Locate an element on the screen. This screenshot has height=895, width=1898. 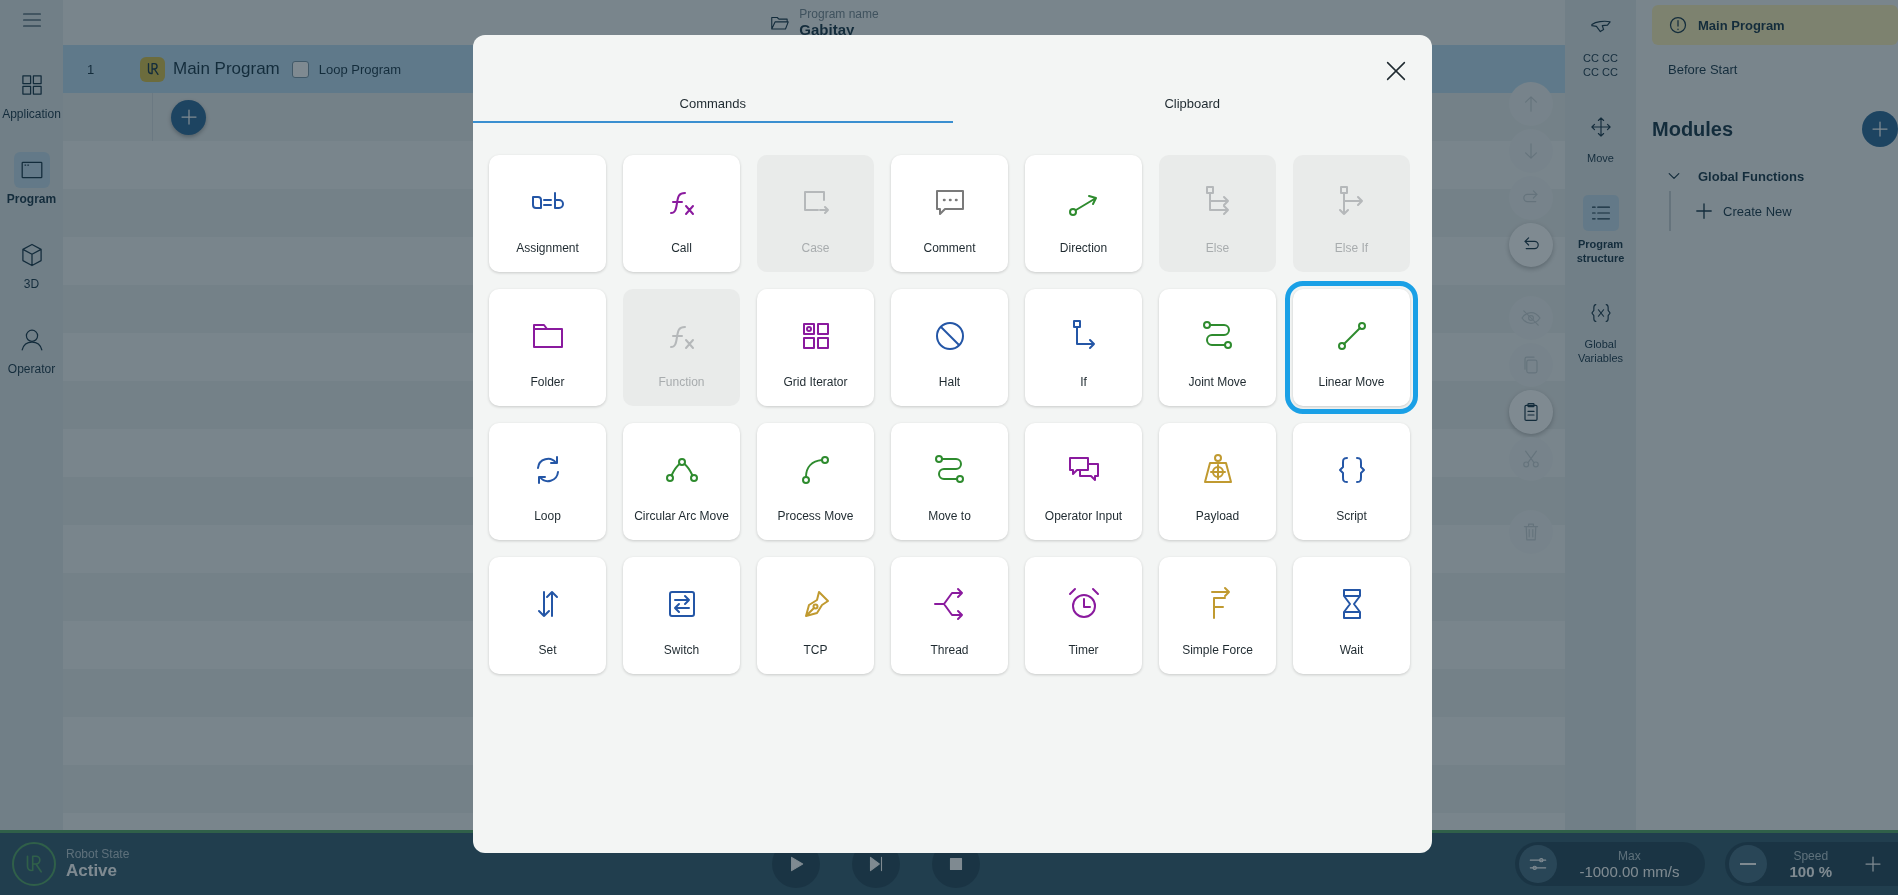
command-tile: TCP is located at coordinates (815, 615).